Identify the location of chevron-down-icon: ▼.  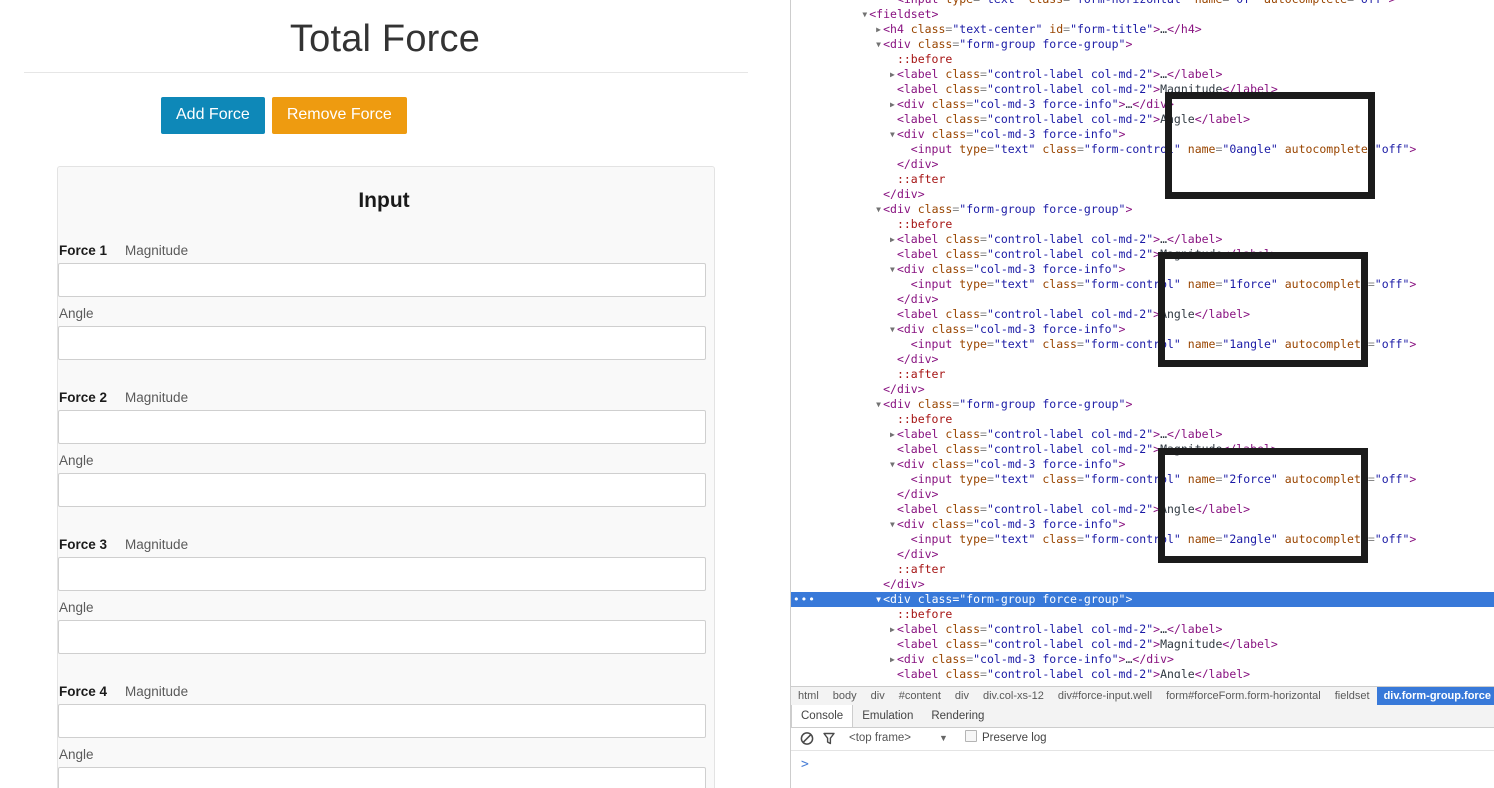
(943, 738).